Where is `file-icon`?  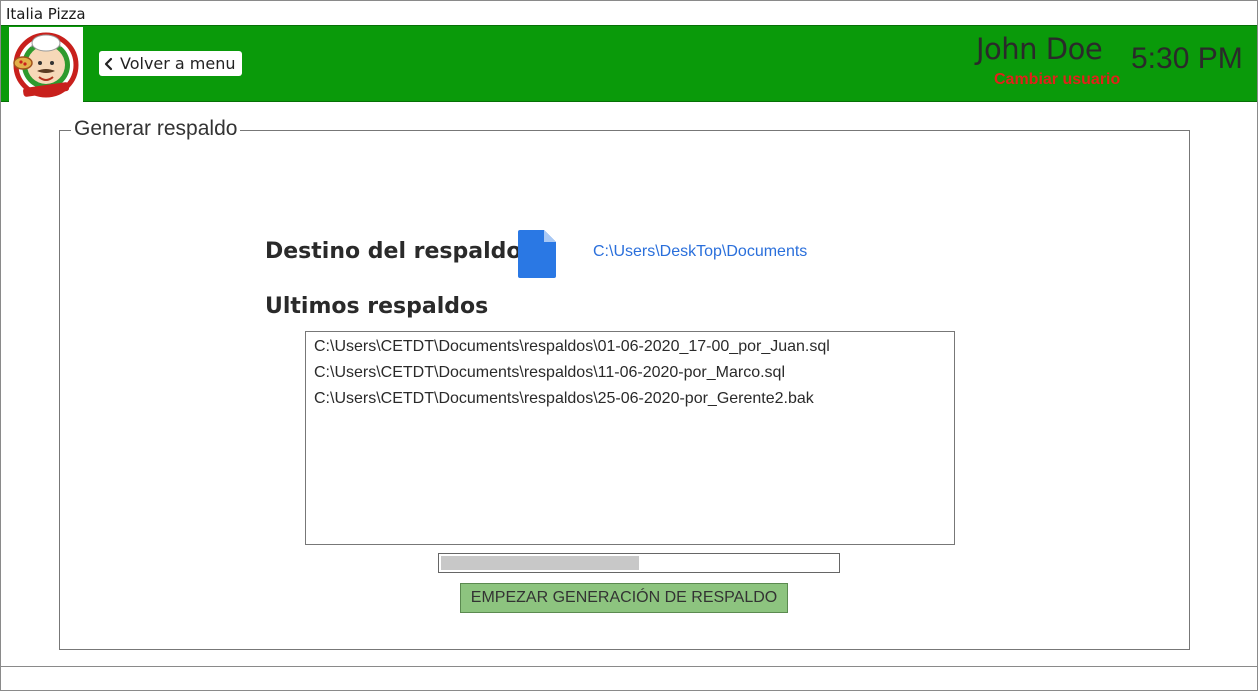
file-icon is located at coordinates (537, 254).